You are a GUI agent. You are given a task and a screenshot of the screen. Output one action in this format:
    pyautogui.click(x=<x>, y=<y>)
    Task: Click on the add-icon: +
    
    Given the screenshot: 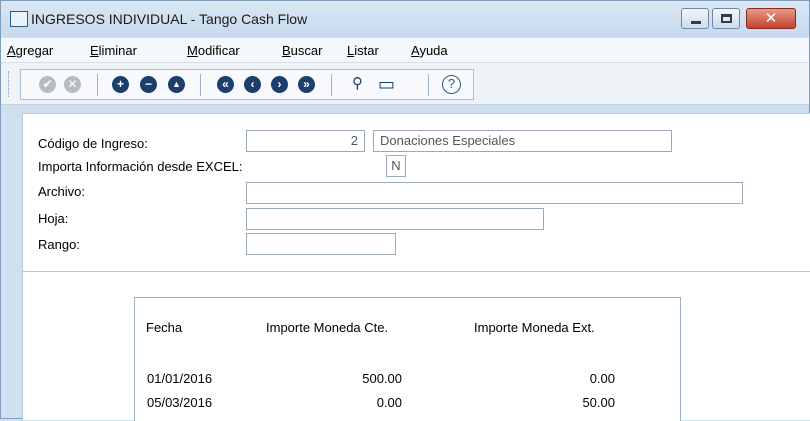 What is the action you would take?
    pyautogui.click(x=120, y=84)
    